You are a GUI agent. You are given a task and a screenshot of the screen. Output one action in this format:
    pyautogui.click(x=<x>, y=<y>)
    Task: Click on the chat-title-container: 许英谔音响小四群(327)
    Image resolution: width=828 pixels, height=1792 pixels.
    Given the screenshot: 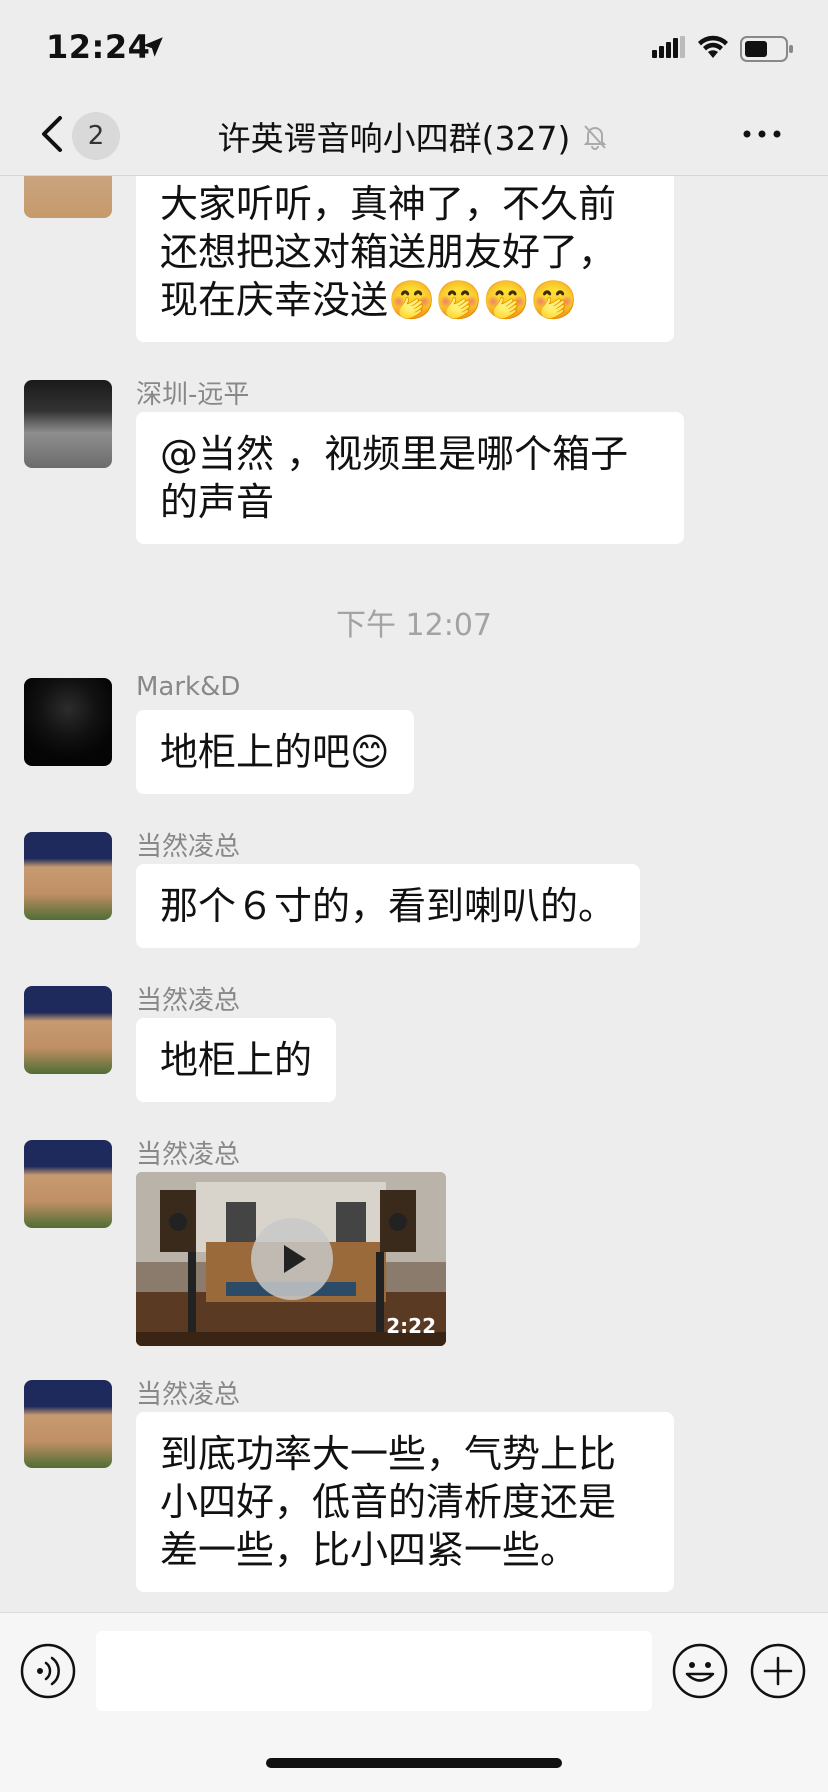 What is the action you would take?
    pyautogui.click(x=414, y=136)
    